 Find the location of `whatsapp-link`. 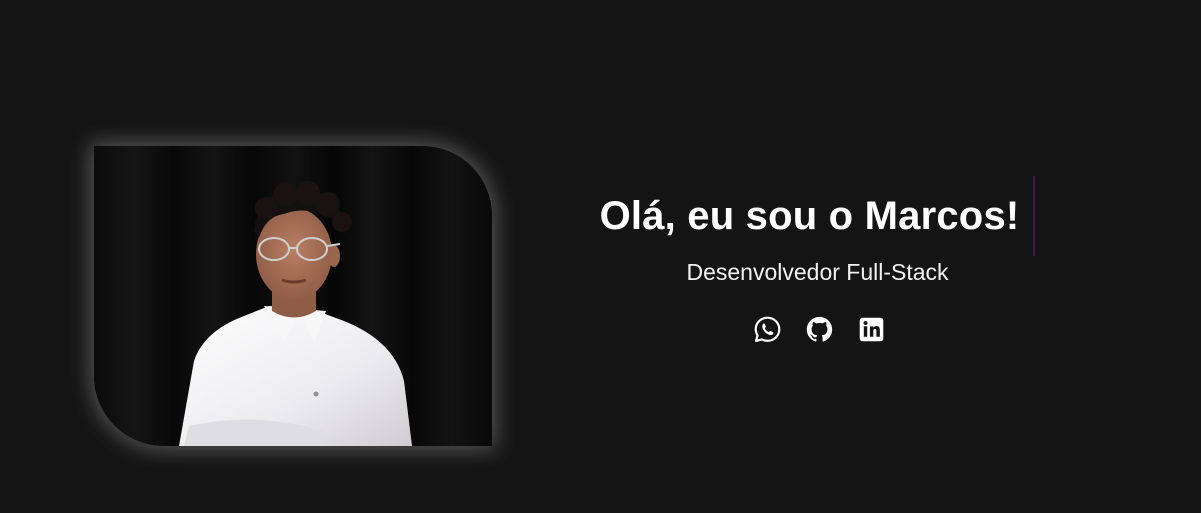

whatsapp-link is located at coordinates (768, 329).